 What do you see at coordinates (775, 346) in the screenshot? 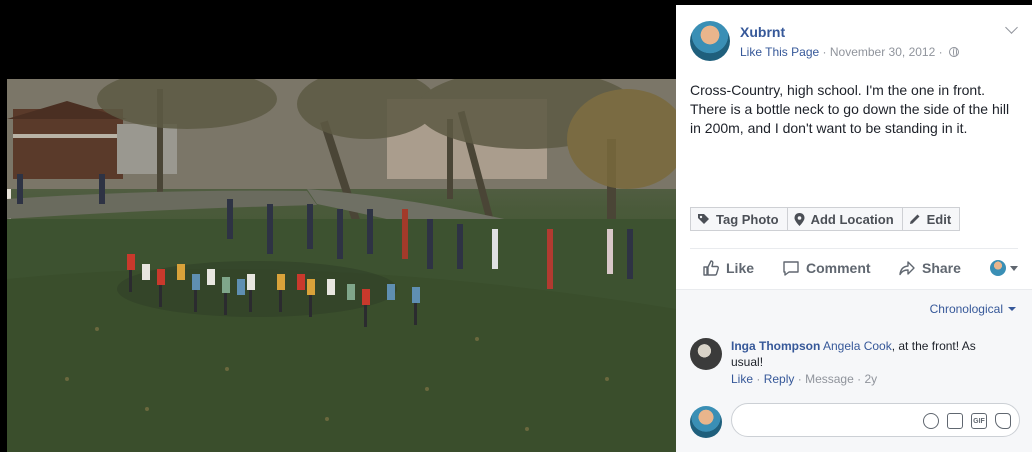
I see `commenter-name: Inga Thompson` at bounding box center [775, 346].